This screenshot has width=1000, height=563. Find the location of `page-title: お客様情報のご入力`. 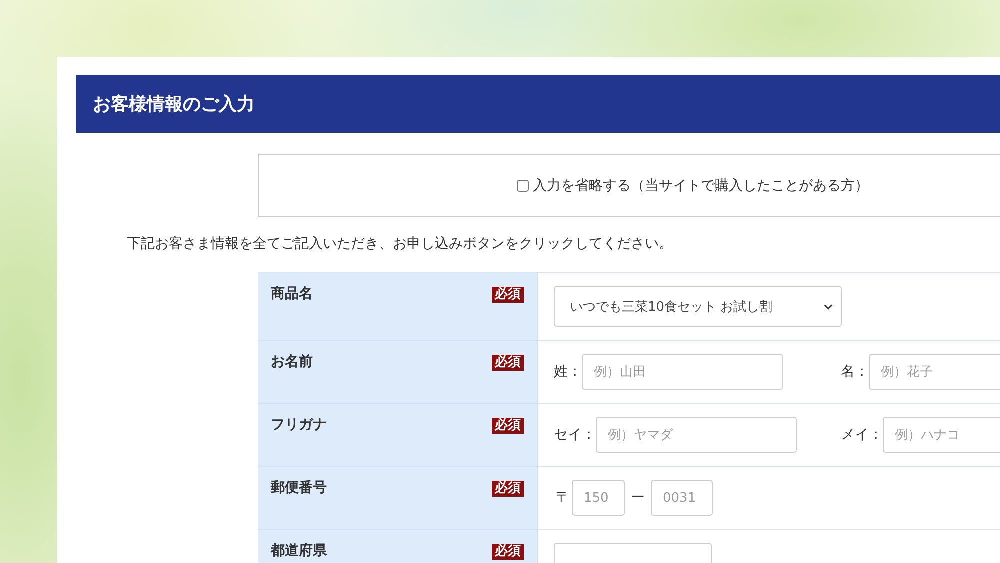

page-title: お客様情報のご入力 is located at coordinates (174, 104).